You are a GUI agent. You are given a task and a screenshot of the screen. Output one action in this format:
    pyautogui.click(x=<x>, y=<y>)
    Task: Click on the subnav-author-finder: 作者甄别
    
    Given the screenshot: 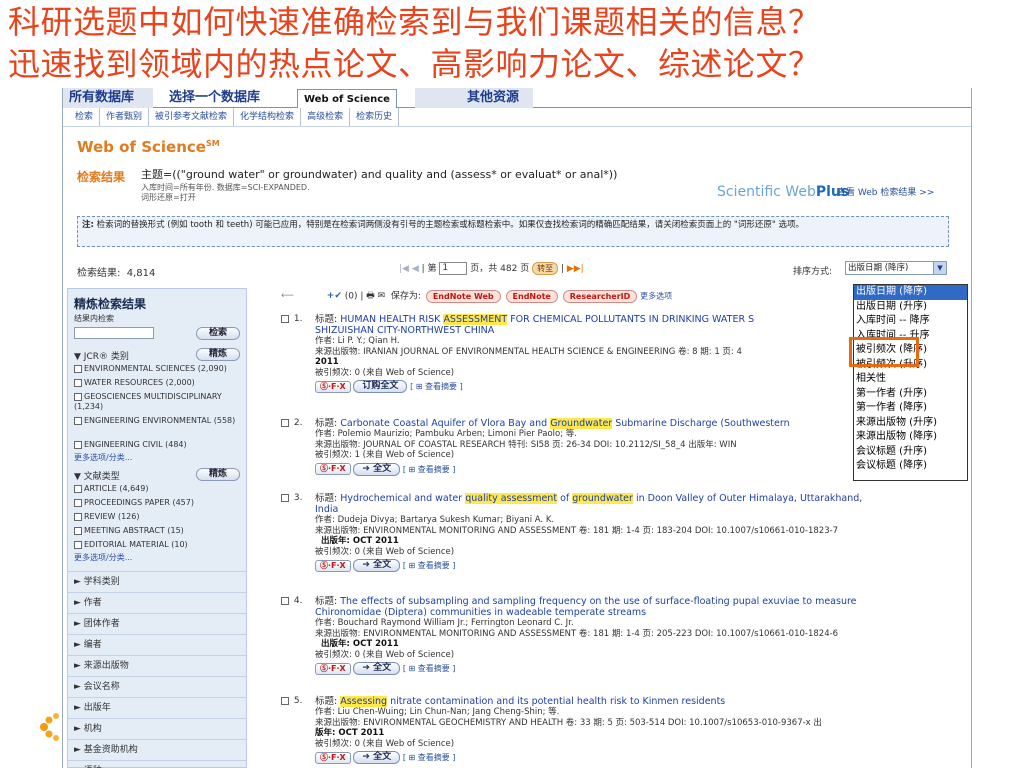 What is the action you would take?
    pyautogui.click(x=125, y=117)
    